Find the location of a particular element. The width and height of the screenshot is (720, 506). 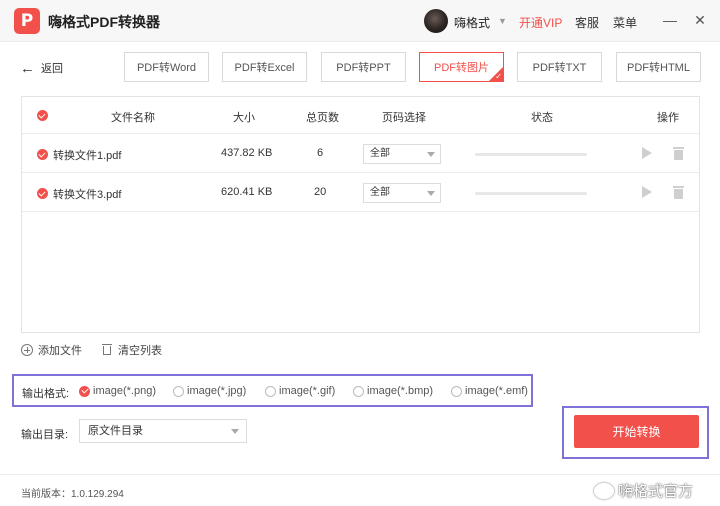

start-conversion-button: 开始转换 is located at coordinates (636, 431).